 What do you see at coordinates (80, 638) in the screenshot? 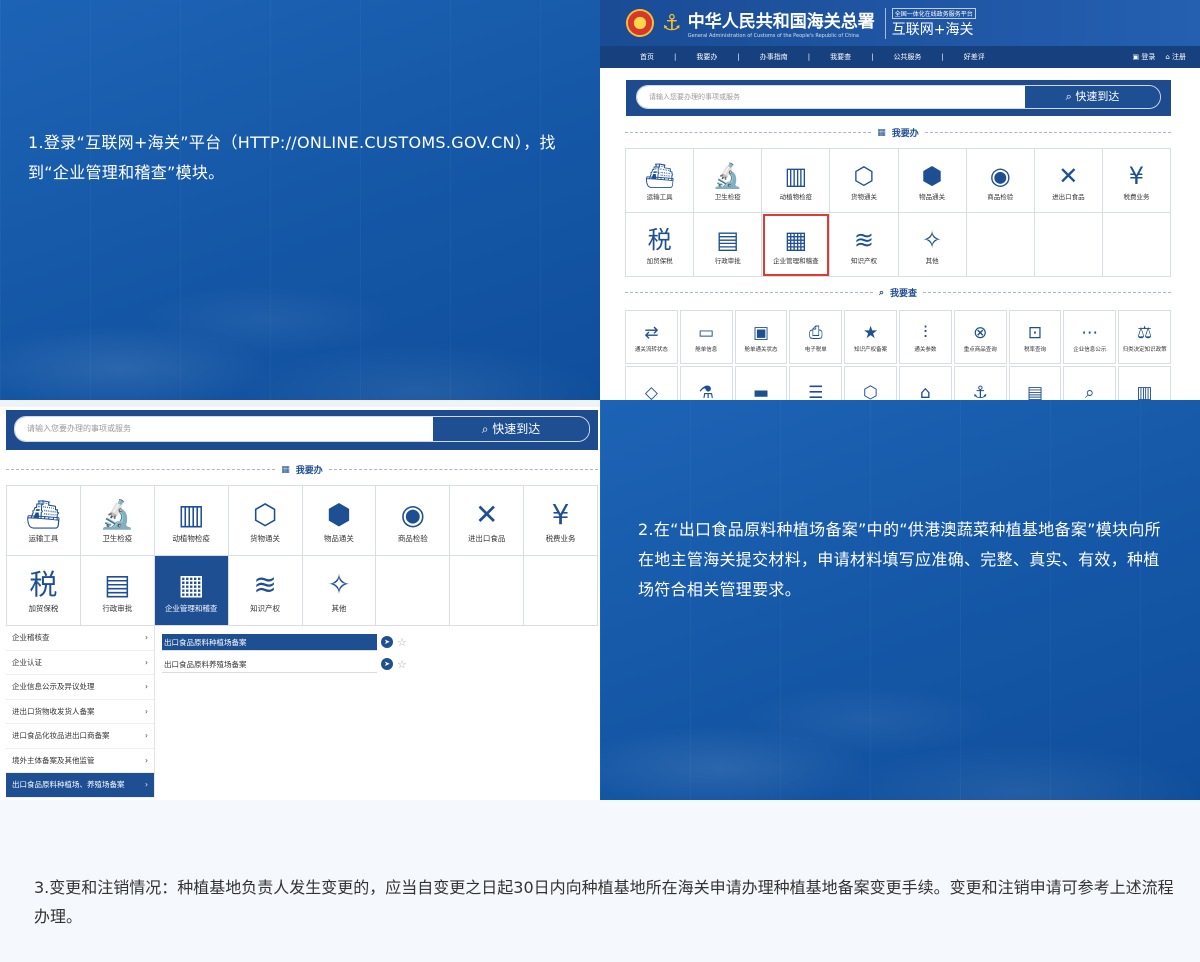
I see `menu-item: 企业稽核查 ›` at bounding box center [80, 638].